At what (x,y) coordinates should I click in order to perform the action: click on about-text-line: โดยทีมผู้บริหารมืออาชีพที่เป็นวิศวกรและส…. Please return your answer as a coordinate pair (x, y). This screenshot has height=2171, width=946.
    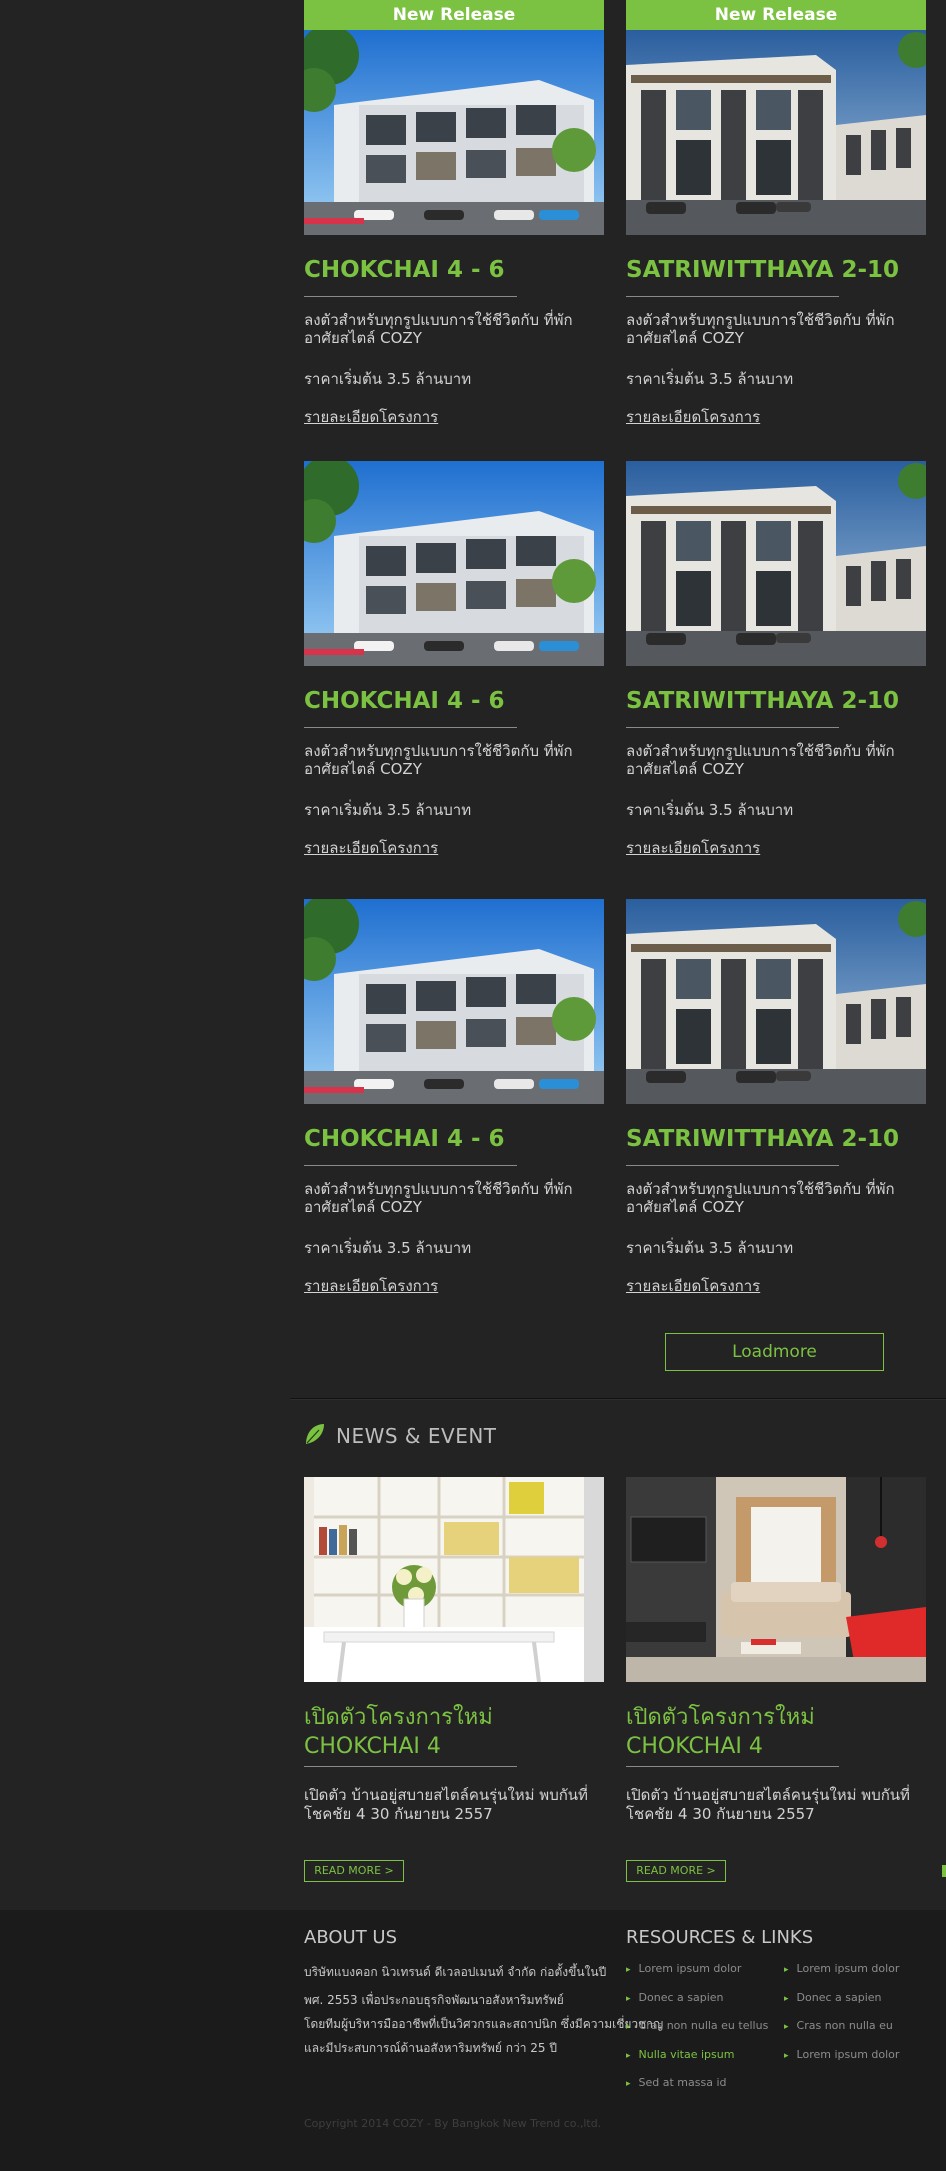
    Looking at the image, I should click on (484, 2024).